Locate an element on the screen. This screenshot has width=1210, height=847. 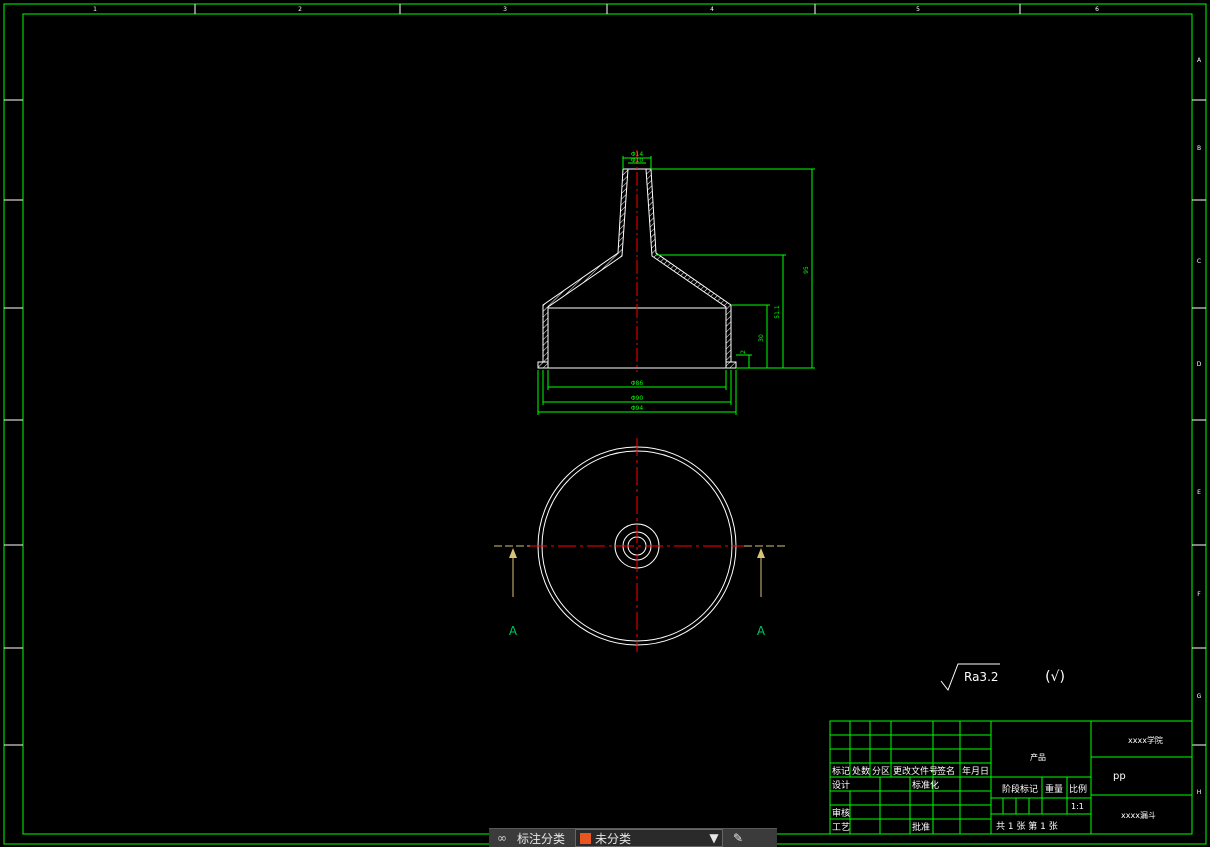
foot-lip-right is located at coordinates (731, 365).